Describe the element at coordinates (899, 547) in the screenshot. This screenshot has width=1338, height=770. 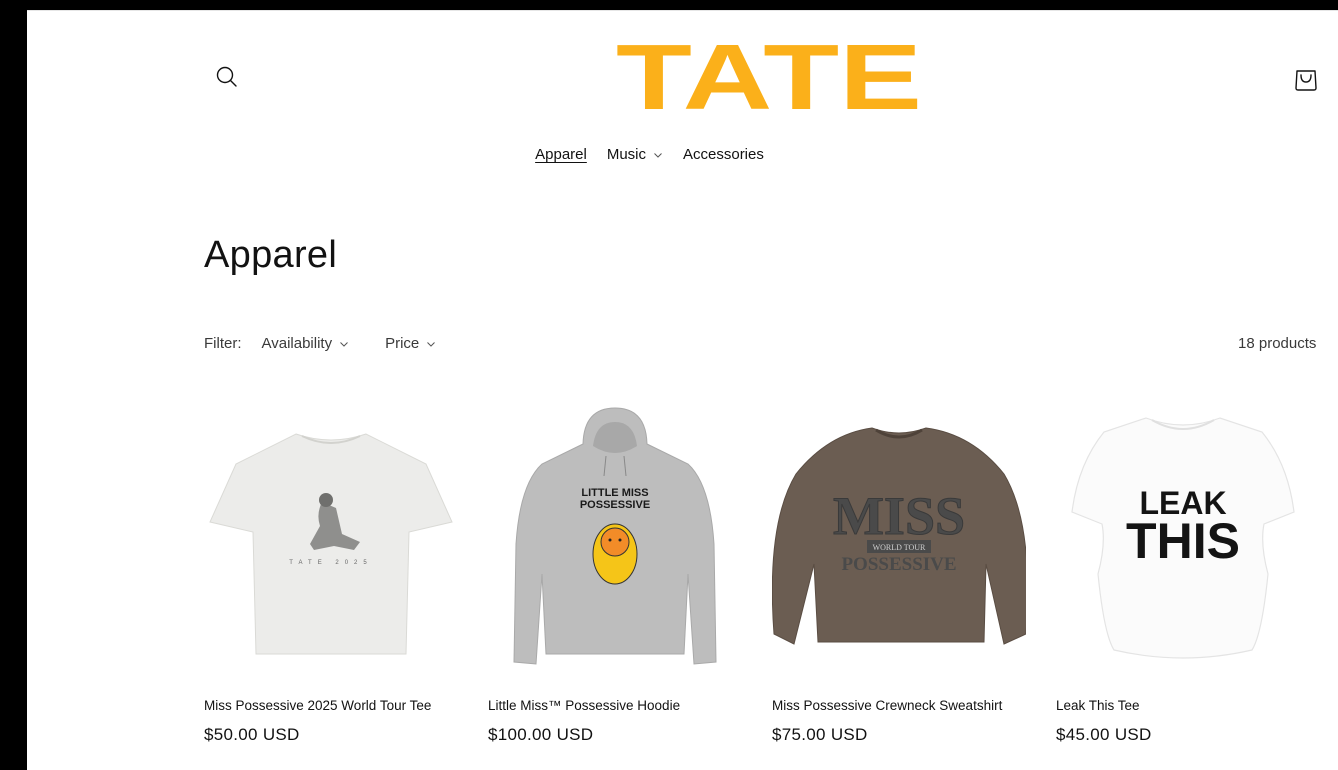
I see `crewneck-print-line2: WORLD TOUR` at that location.